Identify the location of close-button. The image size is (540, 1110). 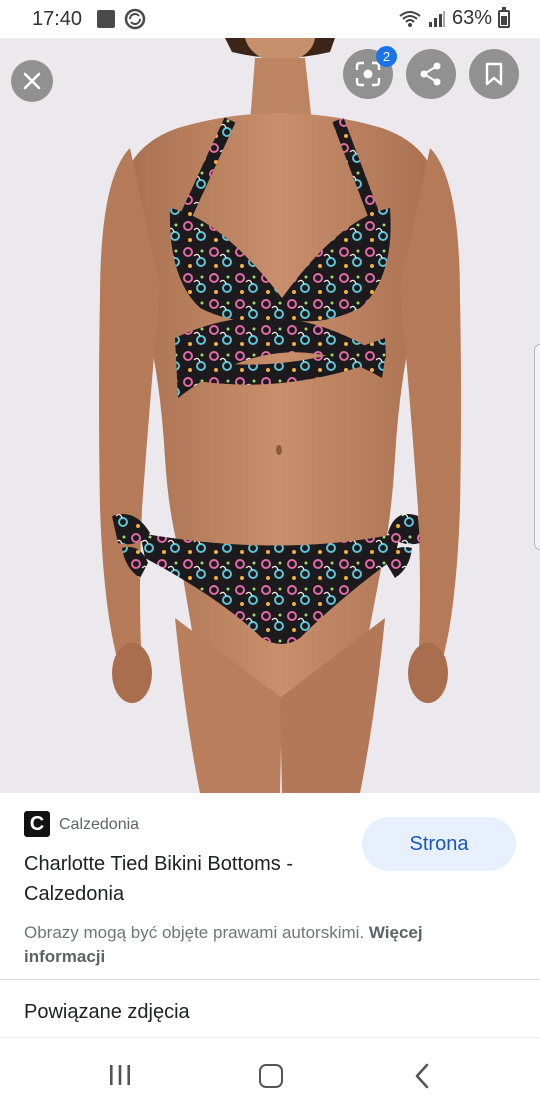
(32, 81).